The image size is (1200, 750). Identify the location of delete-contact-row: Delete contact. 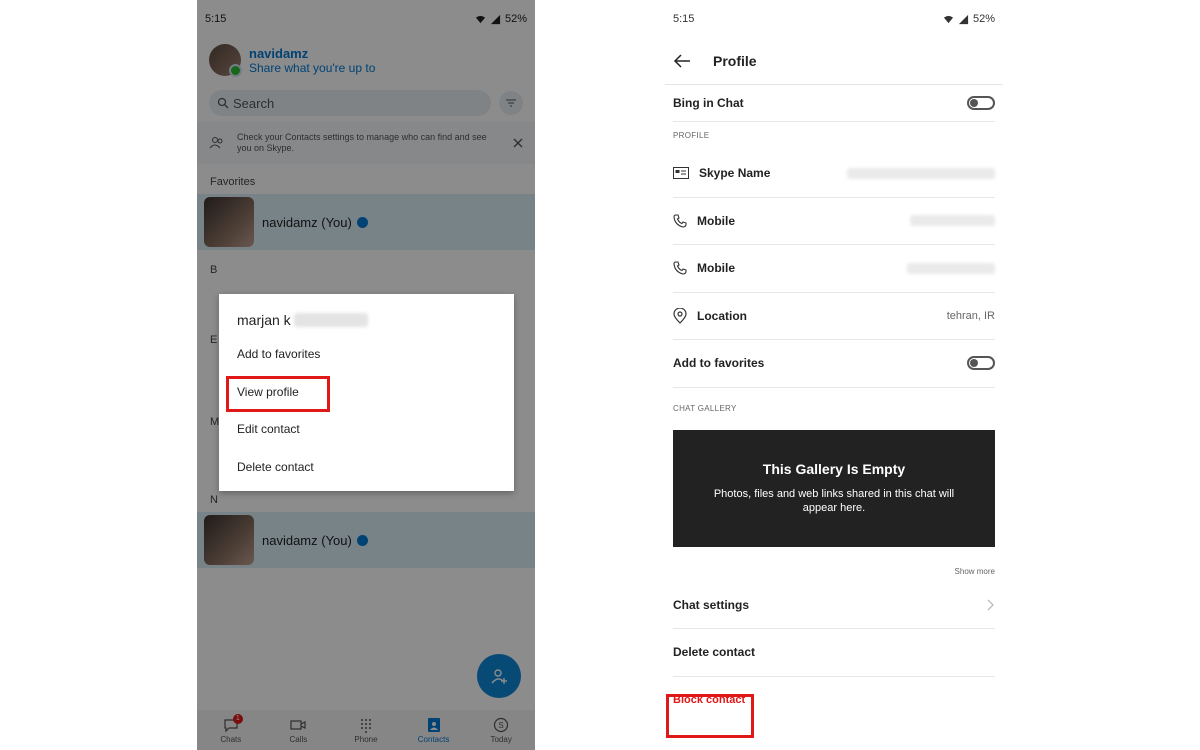
(834, 653).